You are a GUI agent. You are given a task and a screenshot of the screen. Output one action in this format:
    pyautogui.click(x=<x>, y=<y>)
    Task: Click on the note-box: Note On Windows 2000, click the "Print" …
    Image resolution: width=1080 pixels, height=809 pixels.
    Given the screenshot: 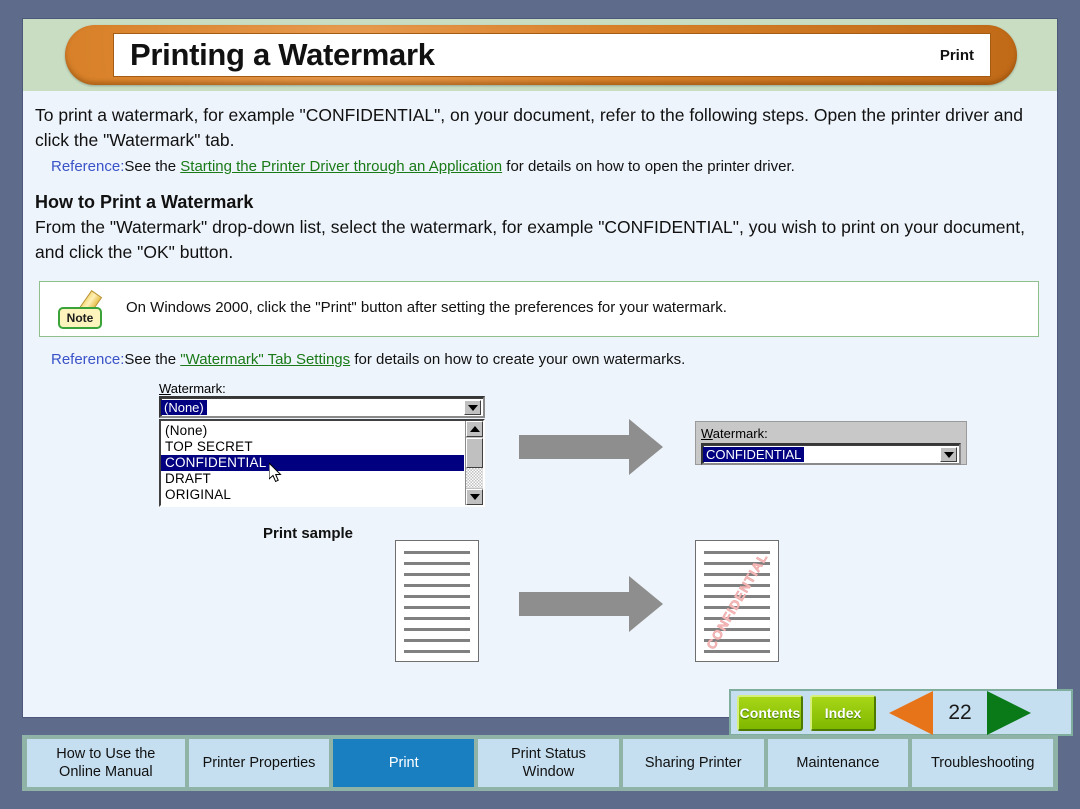 What is the action you would take?
    pyautogui.click(x=539, y=309)
    